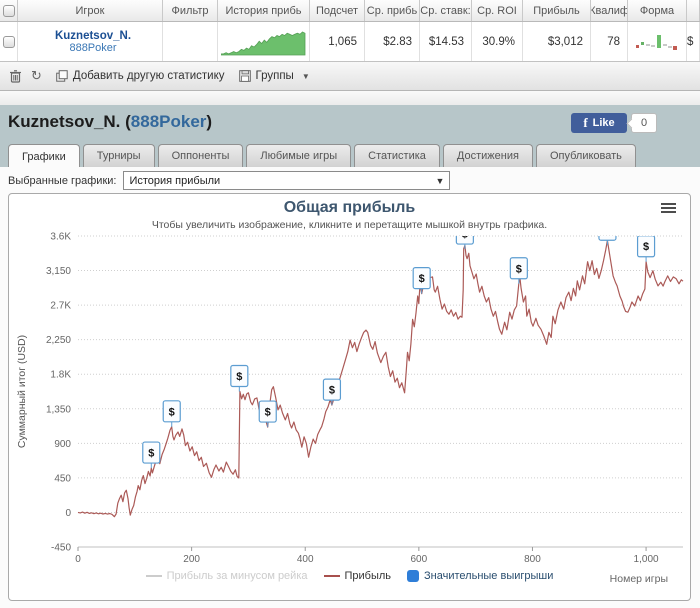  What do you see at coordinates (305, 559) in the screenshot?
I see `svg-text: 400` at bounding box center [305, 559].